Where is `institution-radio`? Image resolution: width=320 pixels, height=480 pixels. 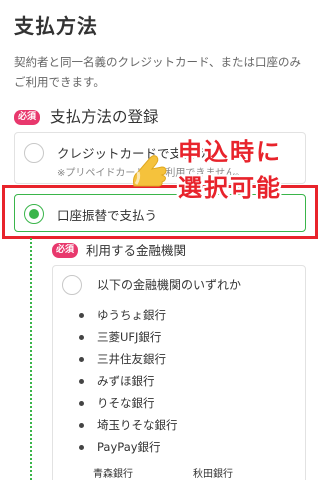
institution-radio is located at coordinates (72, 285).